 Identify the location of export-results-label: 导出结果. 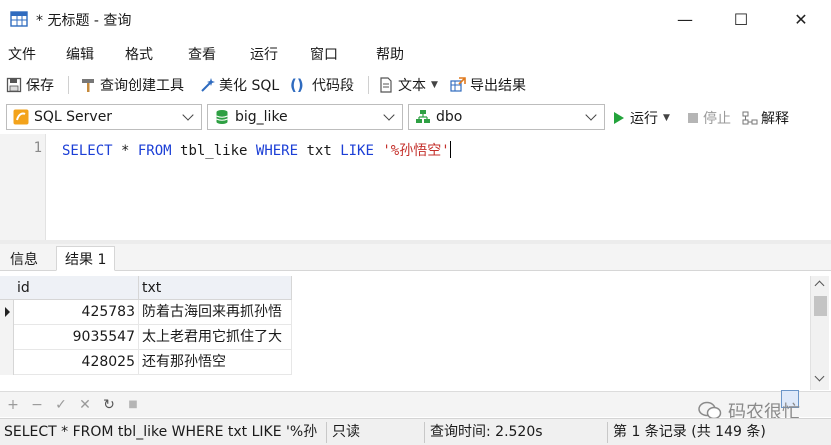
(498, 86).